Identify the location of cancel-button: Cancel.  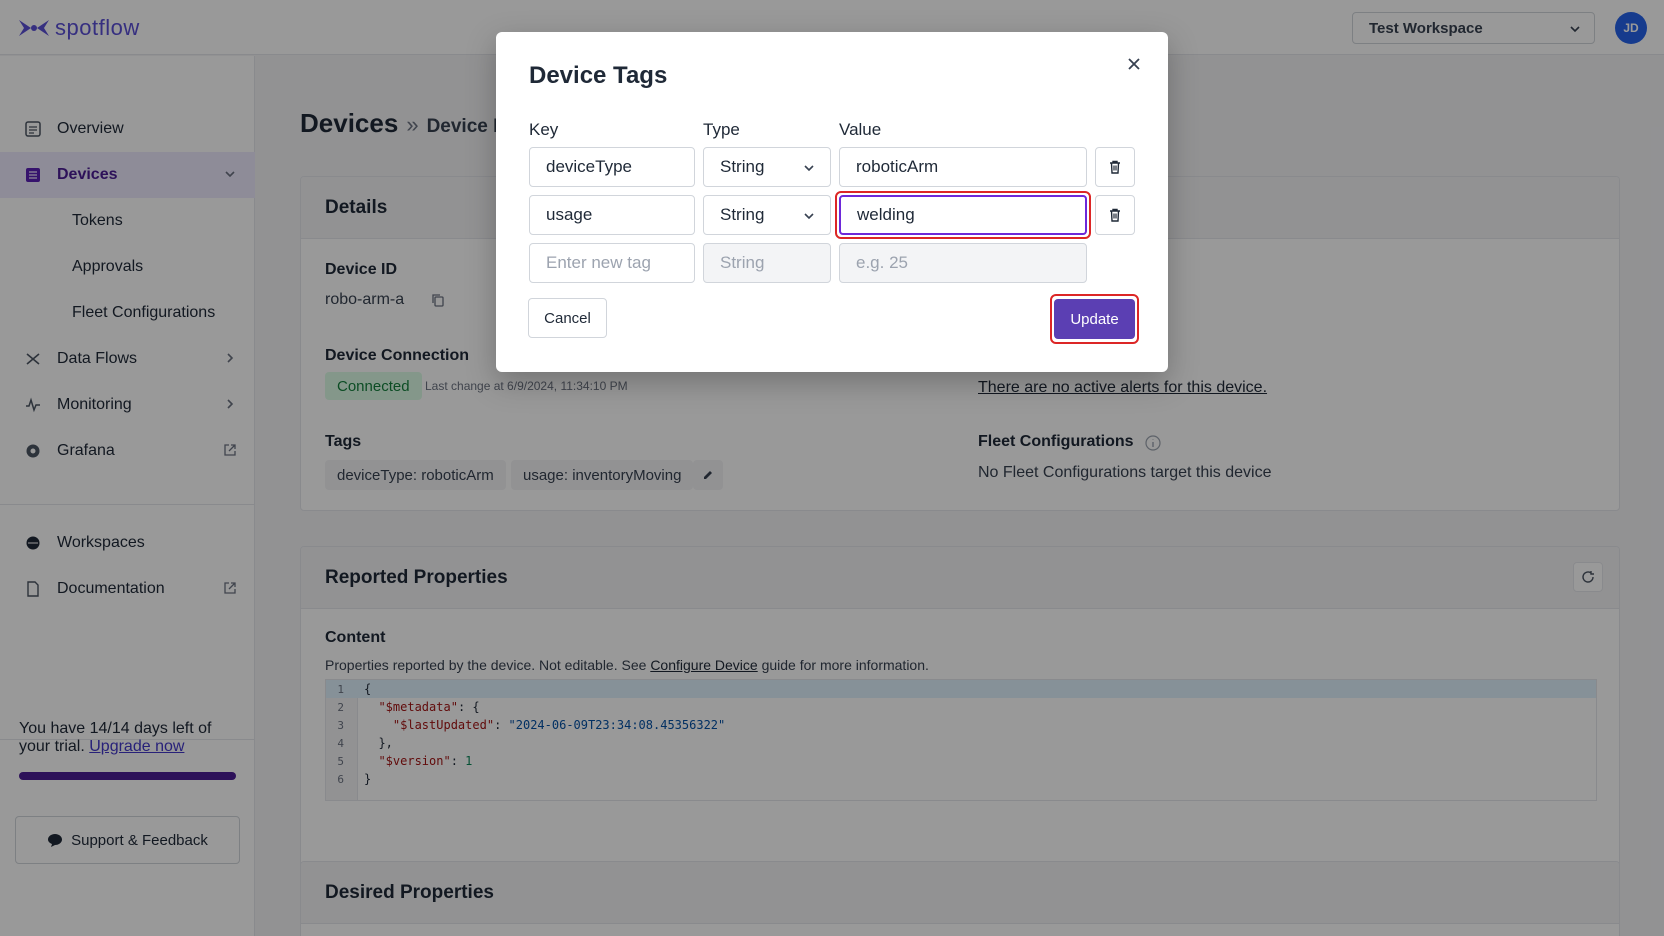
(567, 318).